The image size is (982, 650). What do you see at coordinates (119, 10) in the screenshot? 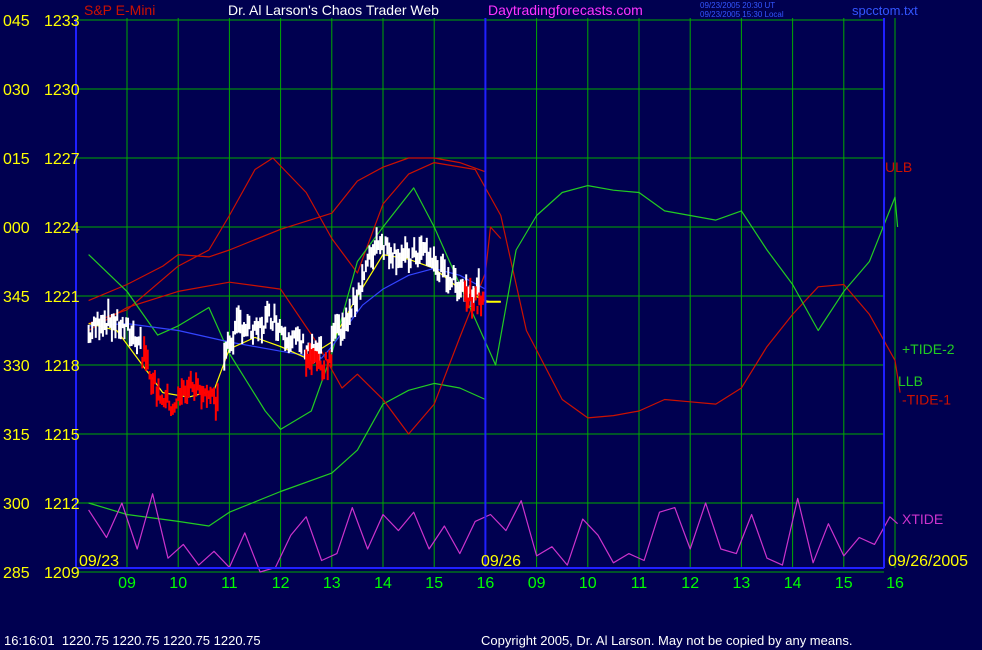
I see `instrument-label: S&P E-Mini` at bounding box center [119, 10].